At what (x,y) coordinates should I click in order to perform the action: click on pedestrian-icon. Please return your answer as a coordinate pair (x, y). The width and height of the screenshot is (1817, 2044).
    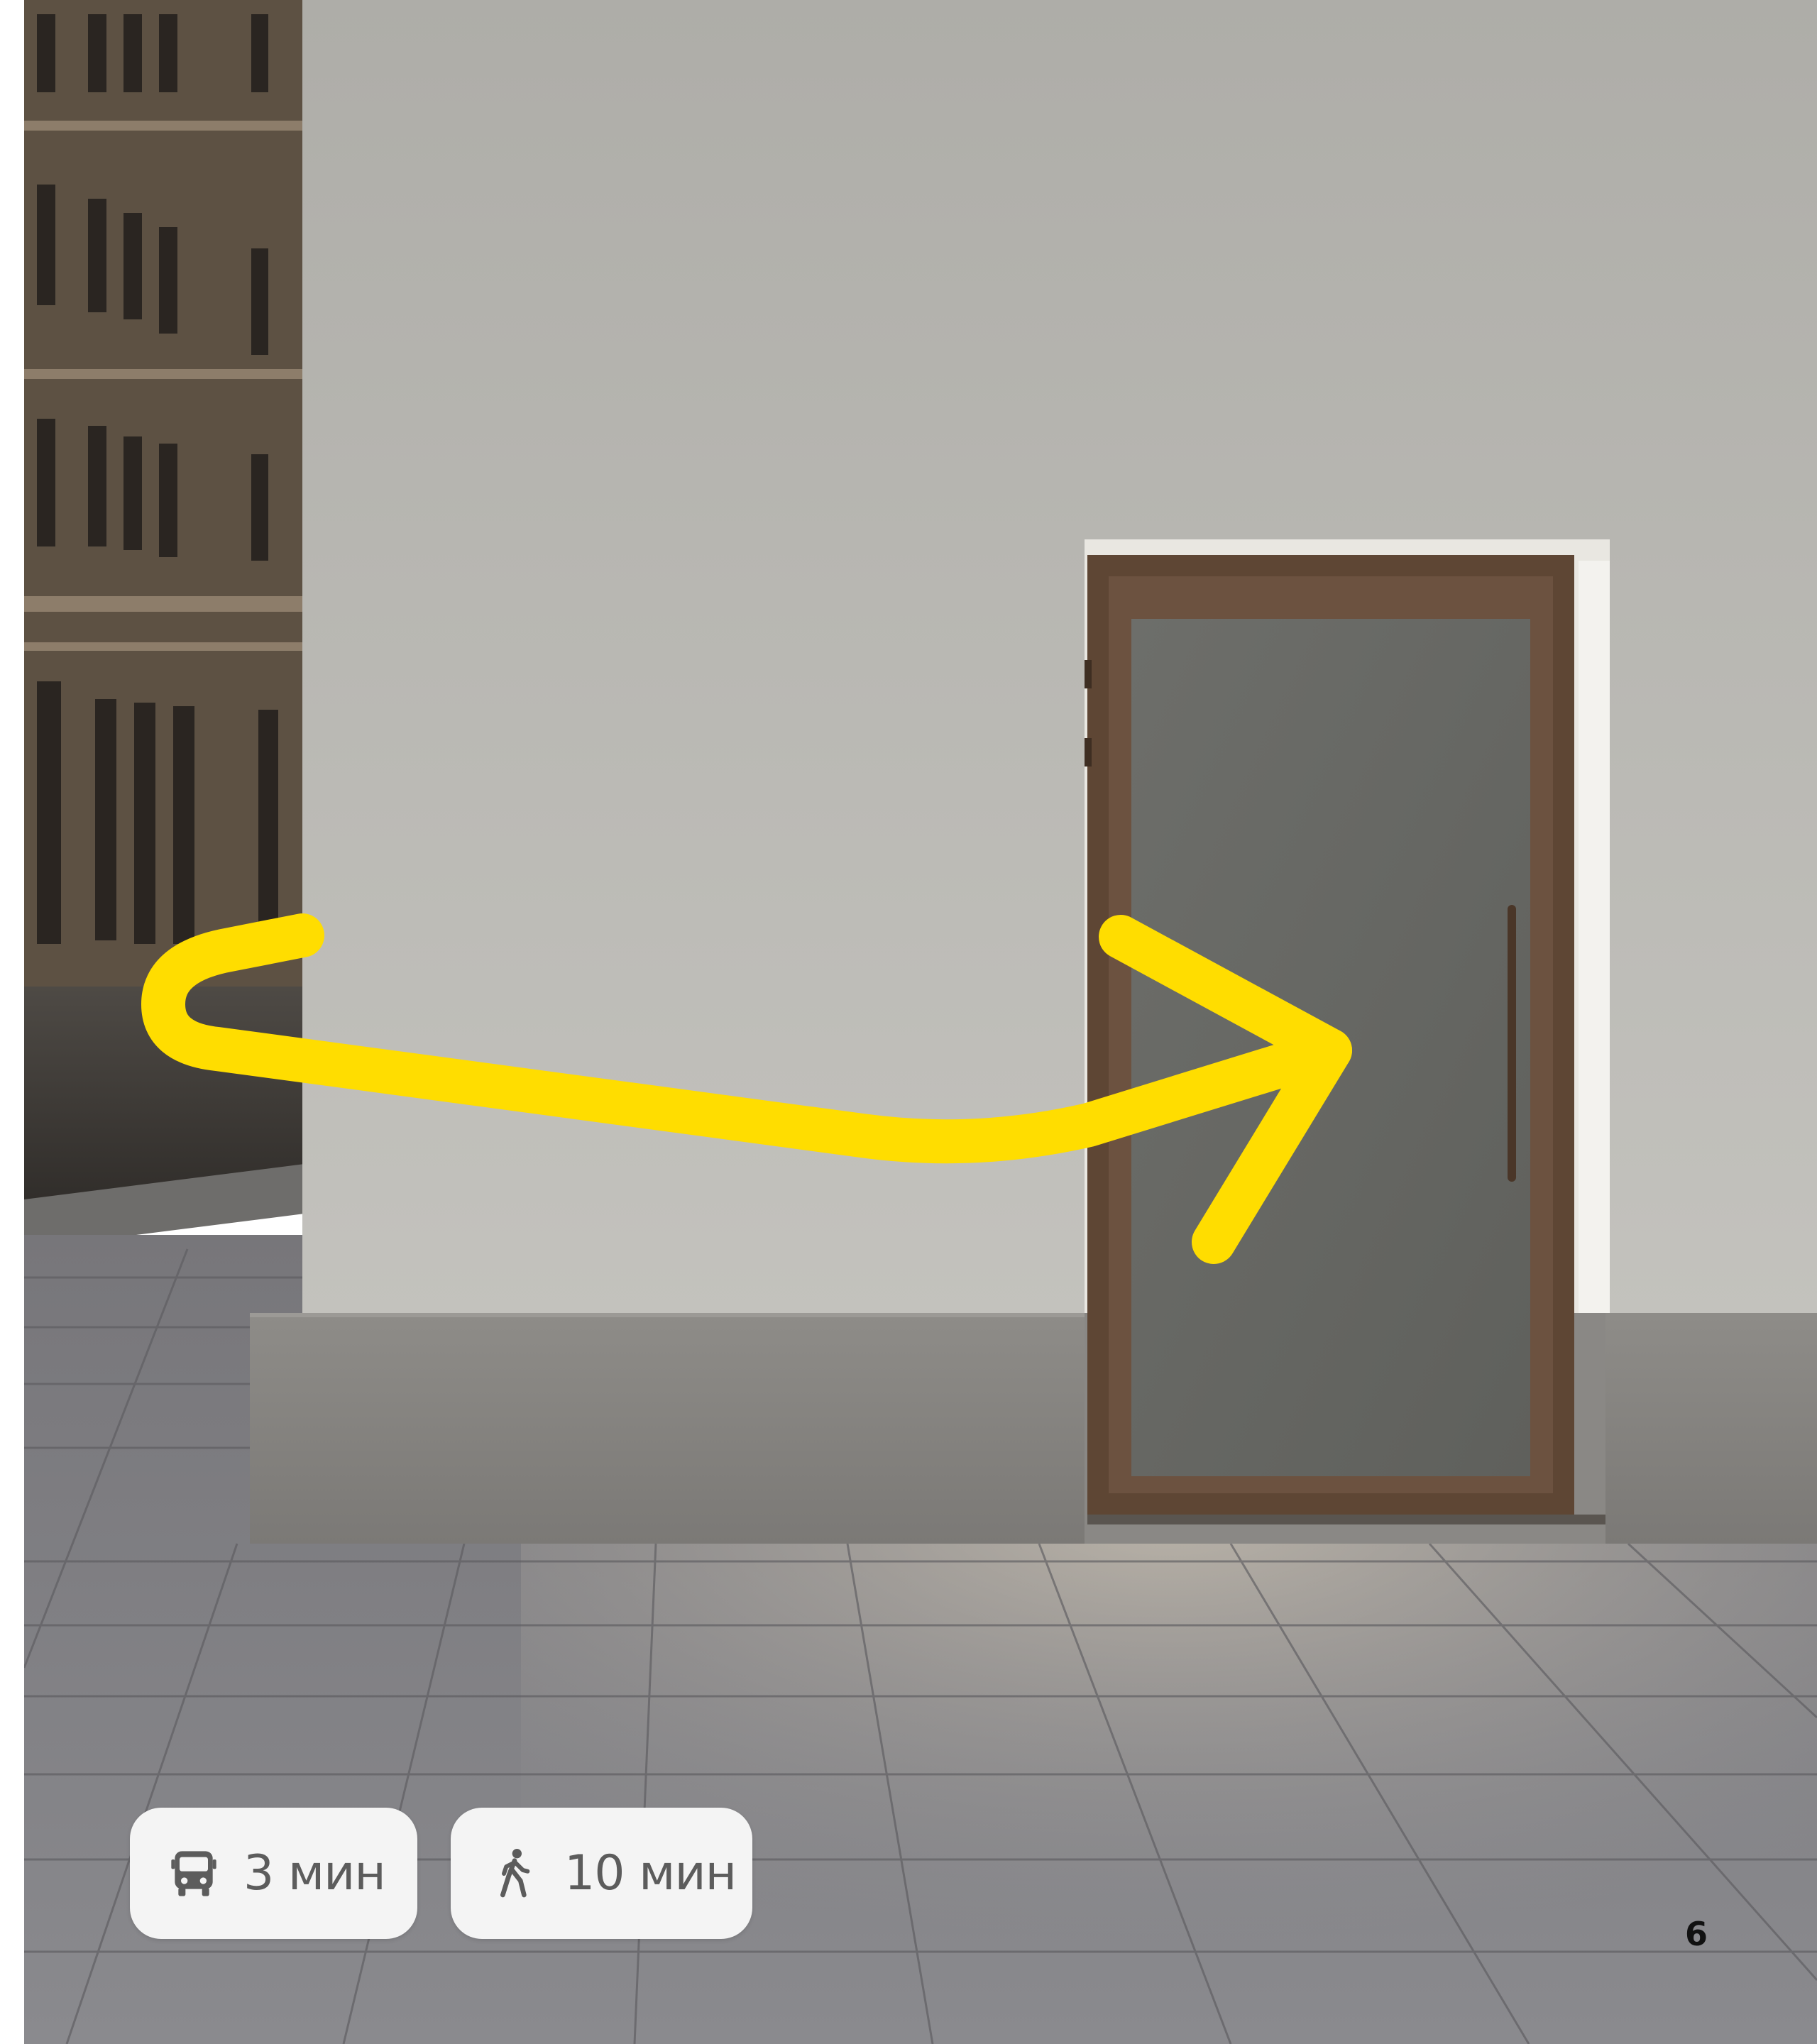
    Looking at the image, I should click on (514, 1873).